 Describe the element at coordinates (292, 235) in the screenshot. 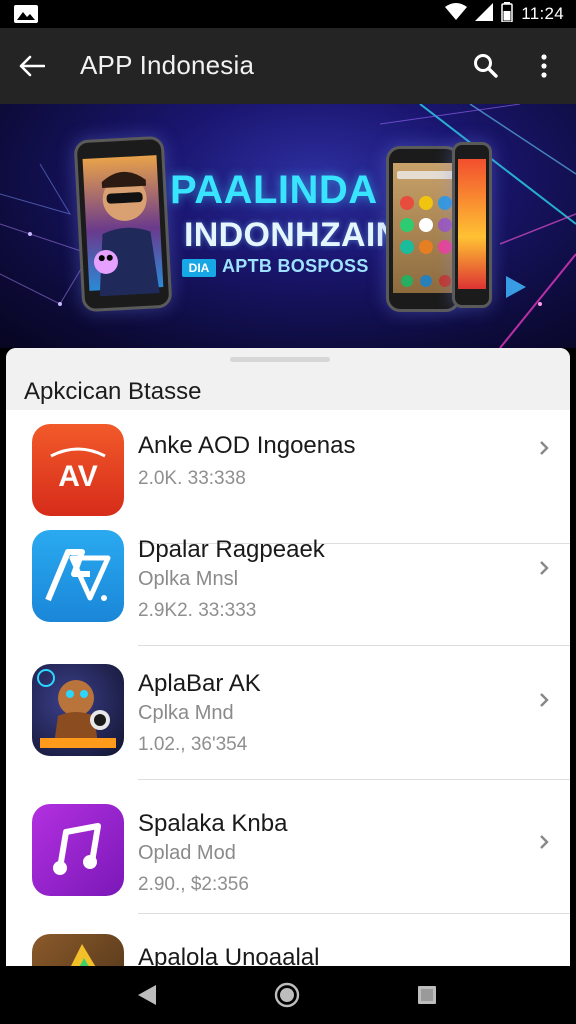

I see `banner-title-line2: INDONHZAIN` at that location.